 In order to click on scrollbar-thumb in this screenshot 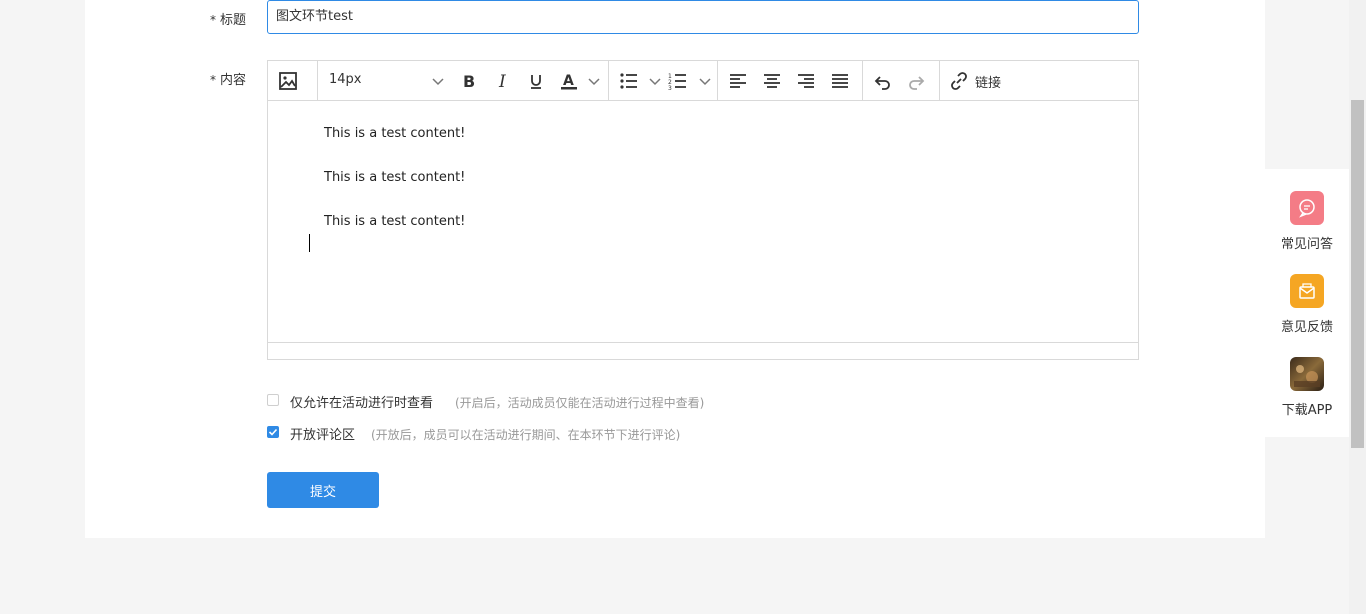, I will do `click(1357, 274)`.